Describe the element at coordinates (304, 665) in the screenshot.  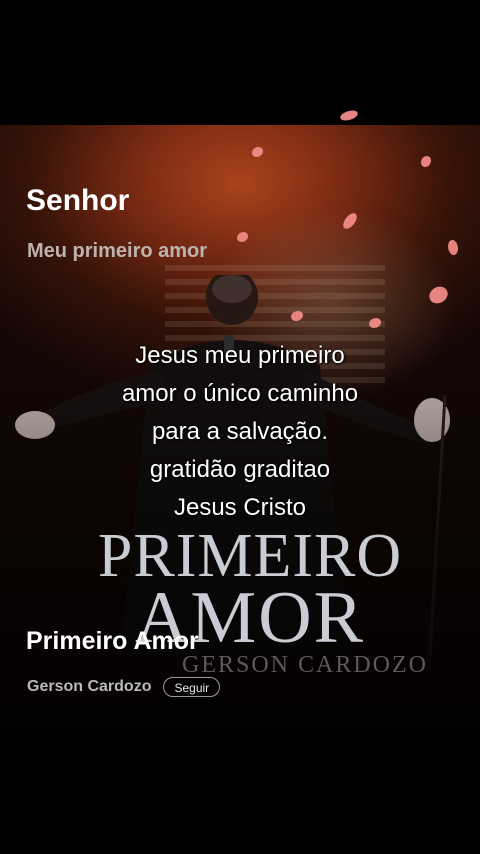
I see `album-art-line-3: GERSON CARDOZO` at that location.